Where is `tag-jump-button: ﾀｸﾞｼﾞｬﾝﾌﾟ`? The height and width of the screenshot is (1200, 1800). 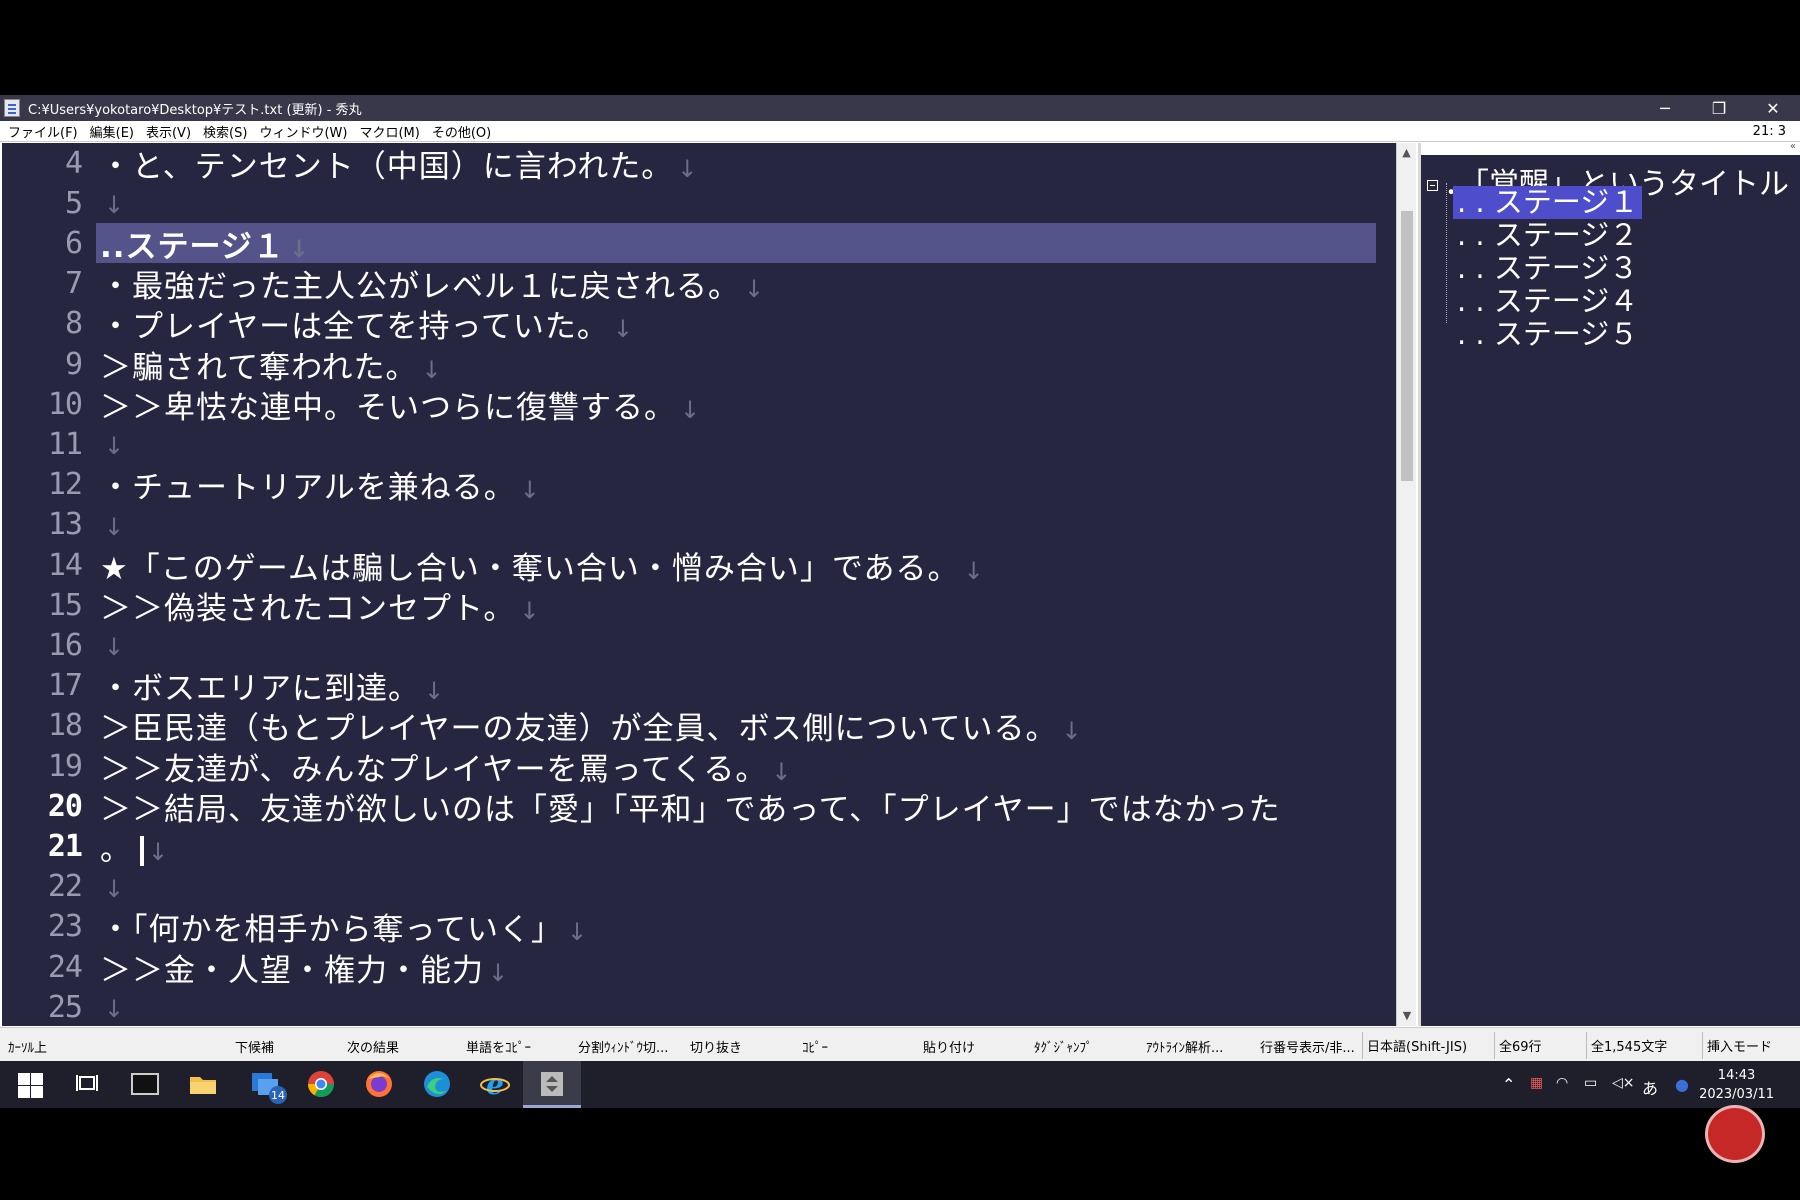
tag-jump-button: ﾀｸﾞｼﾞｬﾝﾌﾟ is located at coordinates (1063, 1046).